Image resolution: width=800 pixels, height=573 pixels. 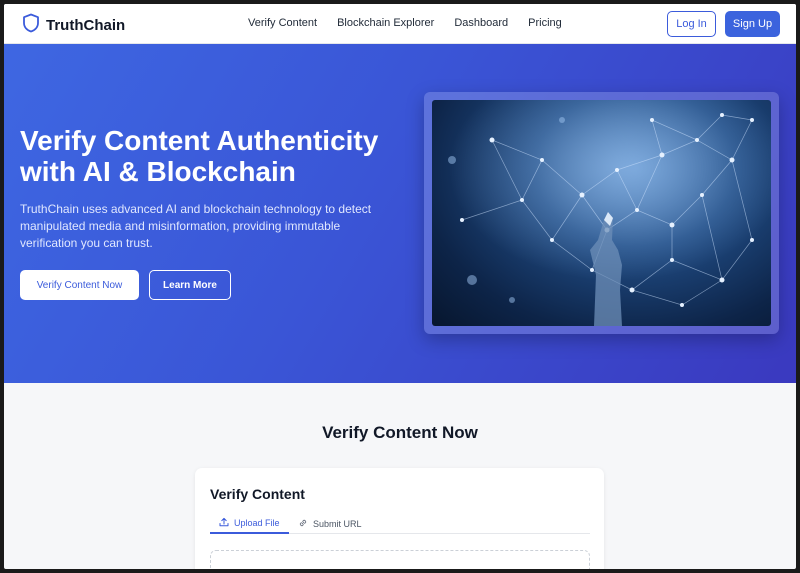 I want to click on nav-item-verify-content: Verify Content, so click(x=282, y=23).